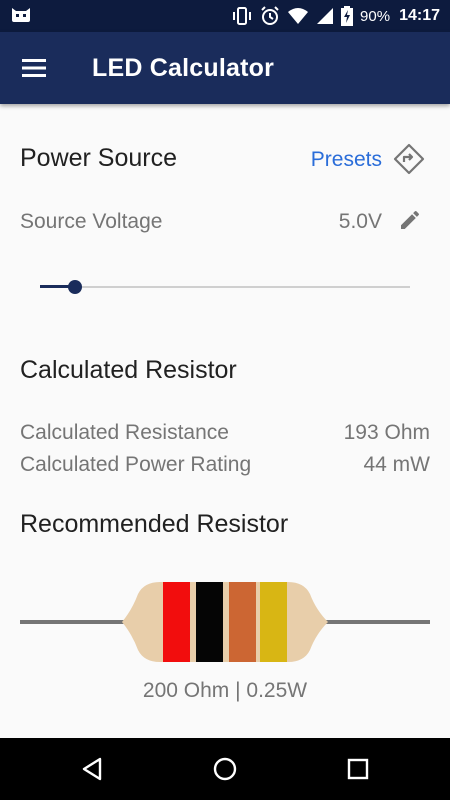 This screenshot has height=800, width=450. I want to click on calculated-power-value: 44 mW, so click(396, 464).